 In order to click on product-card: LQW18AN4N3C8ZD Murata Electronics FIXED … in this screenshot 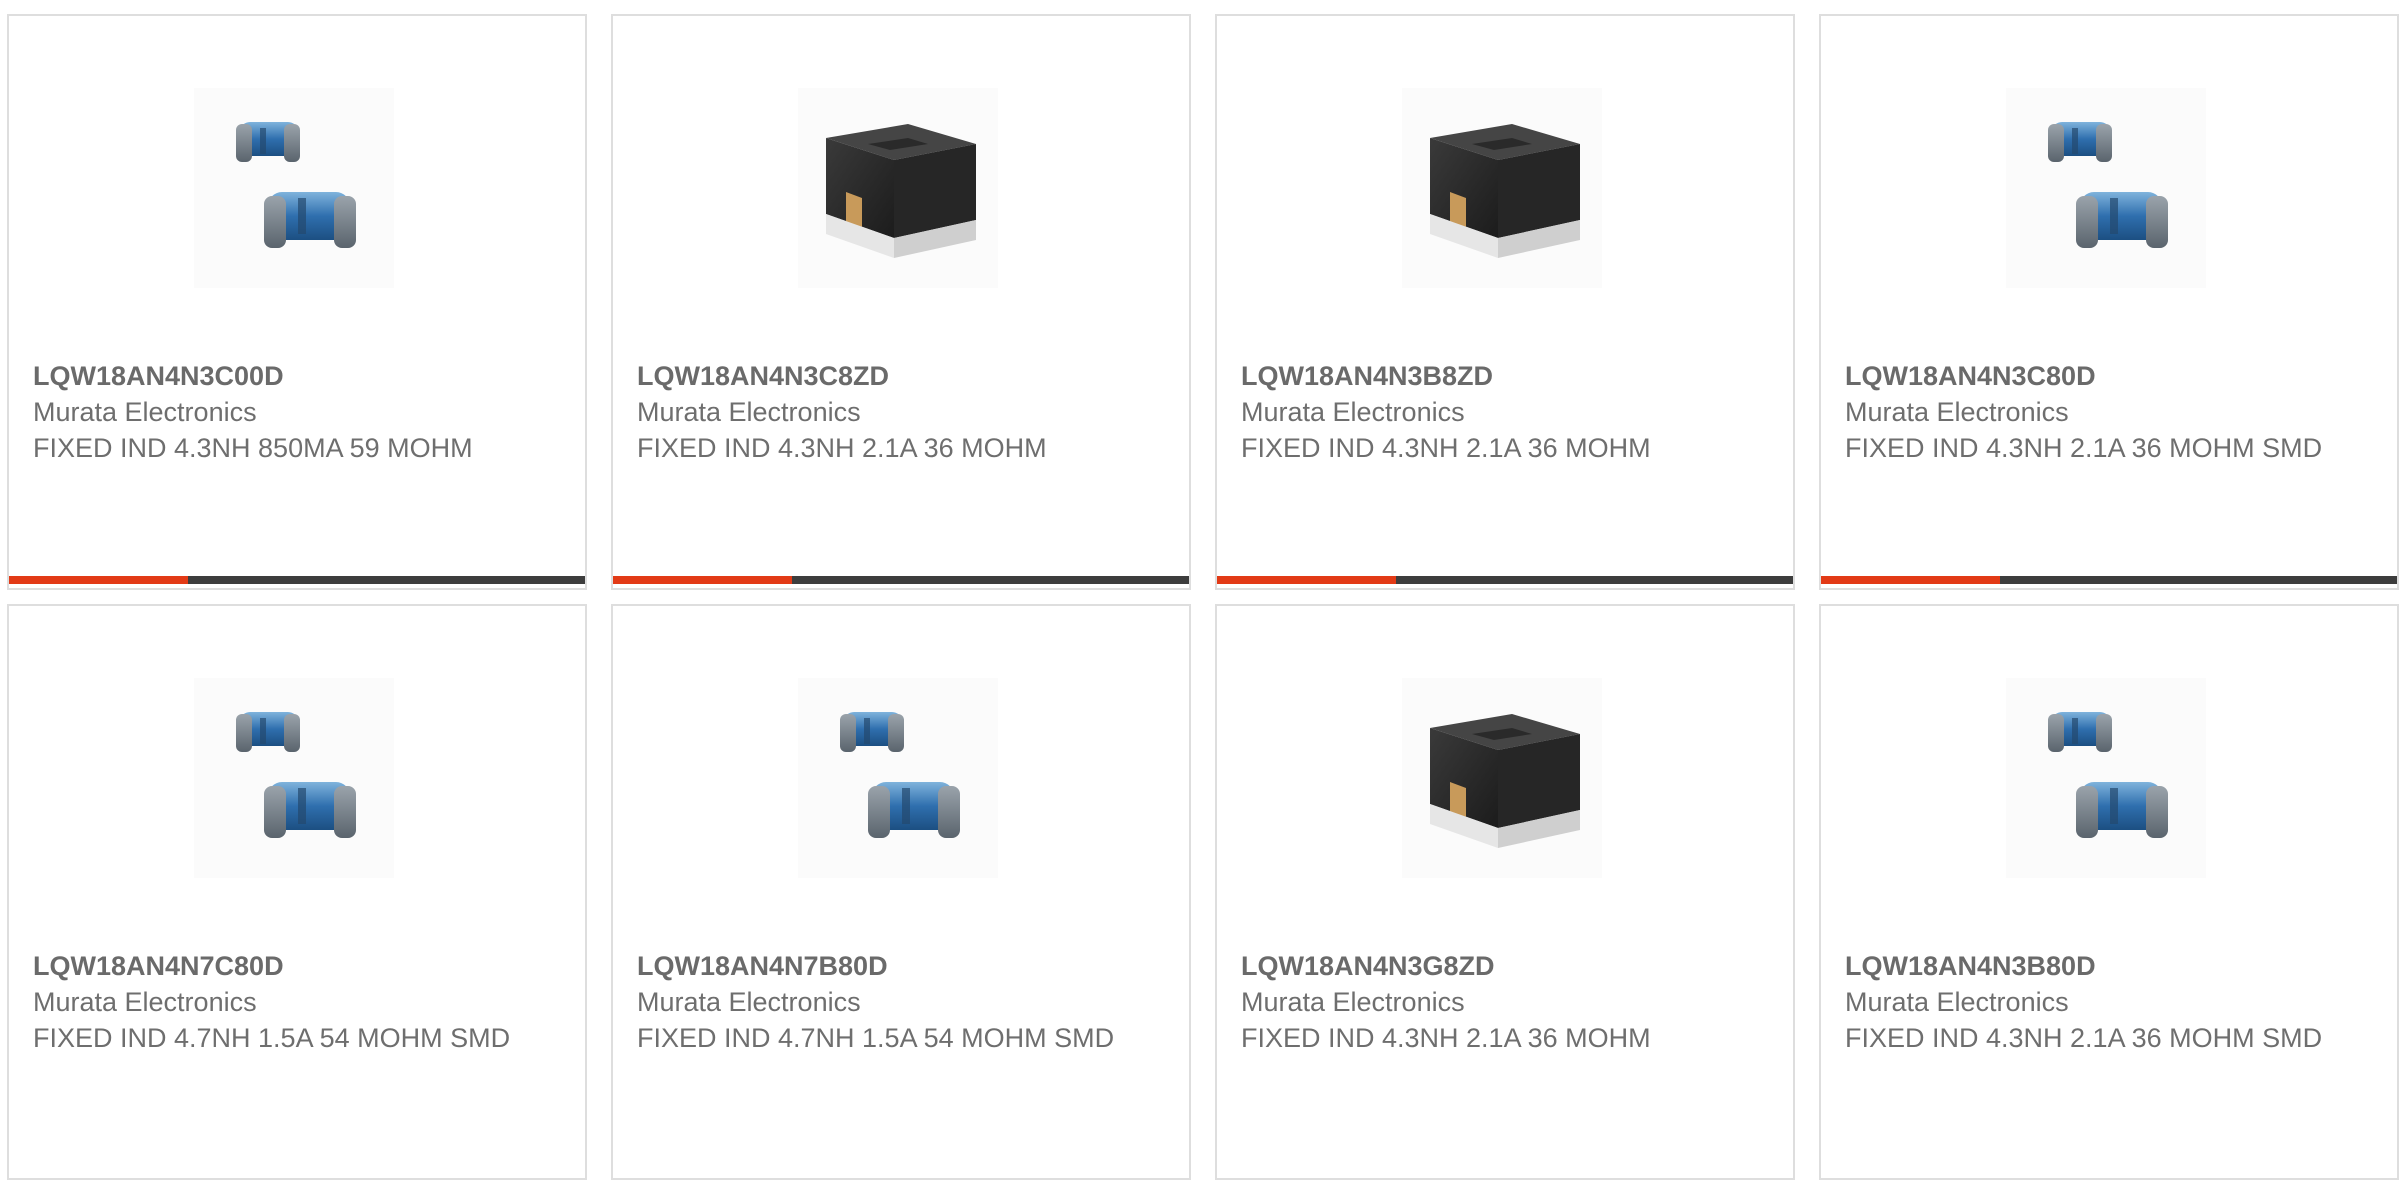, I will do `click(901, 302)`.